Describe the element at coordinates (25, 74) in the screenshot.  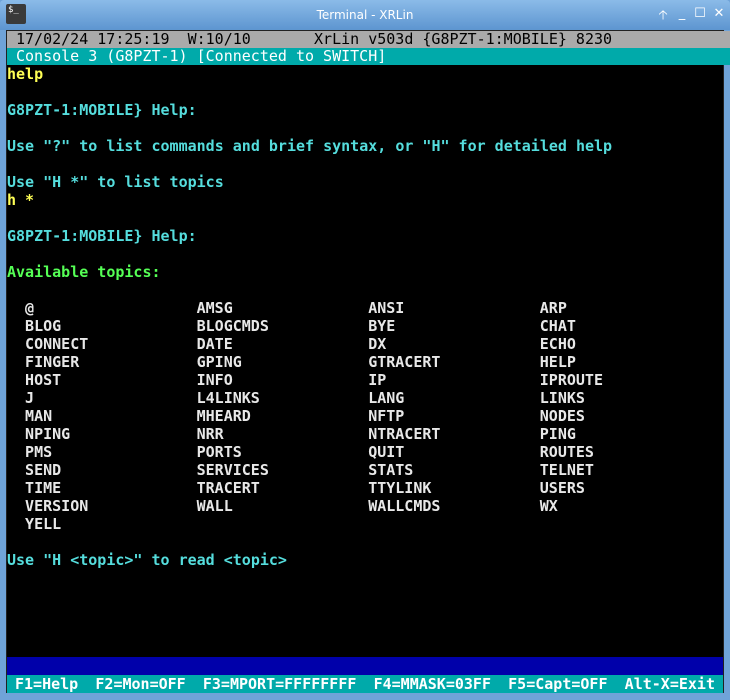
I see `terminal-line: help` at that location.